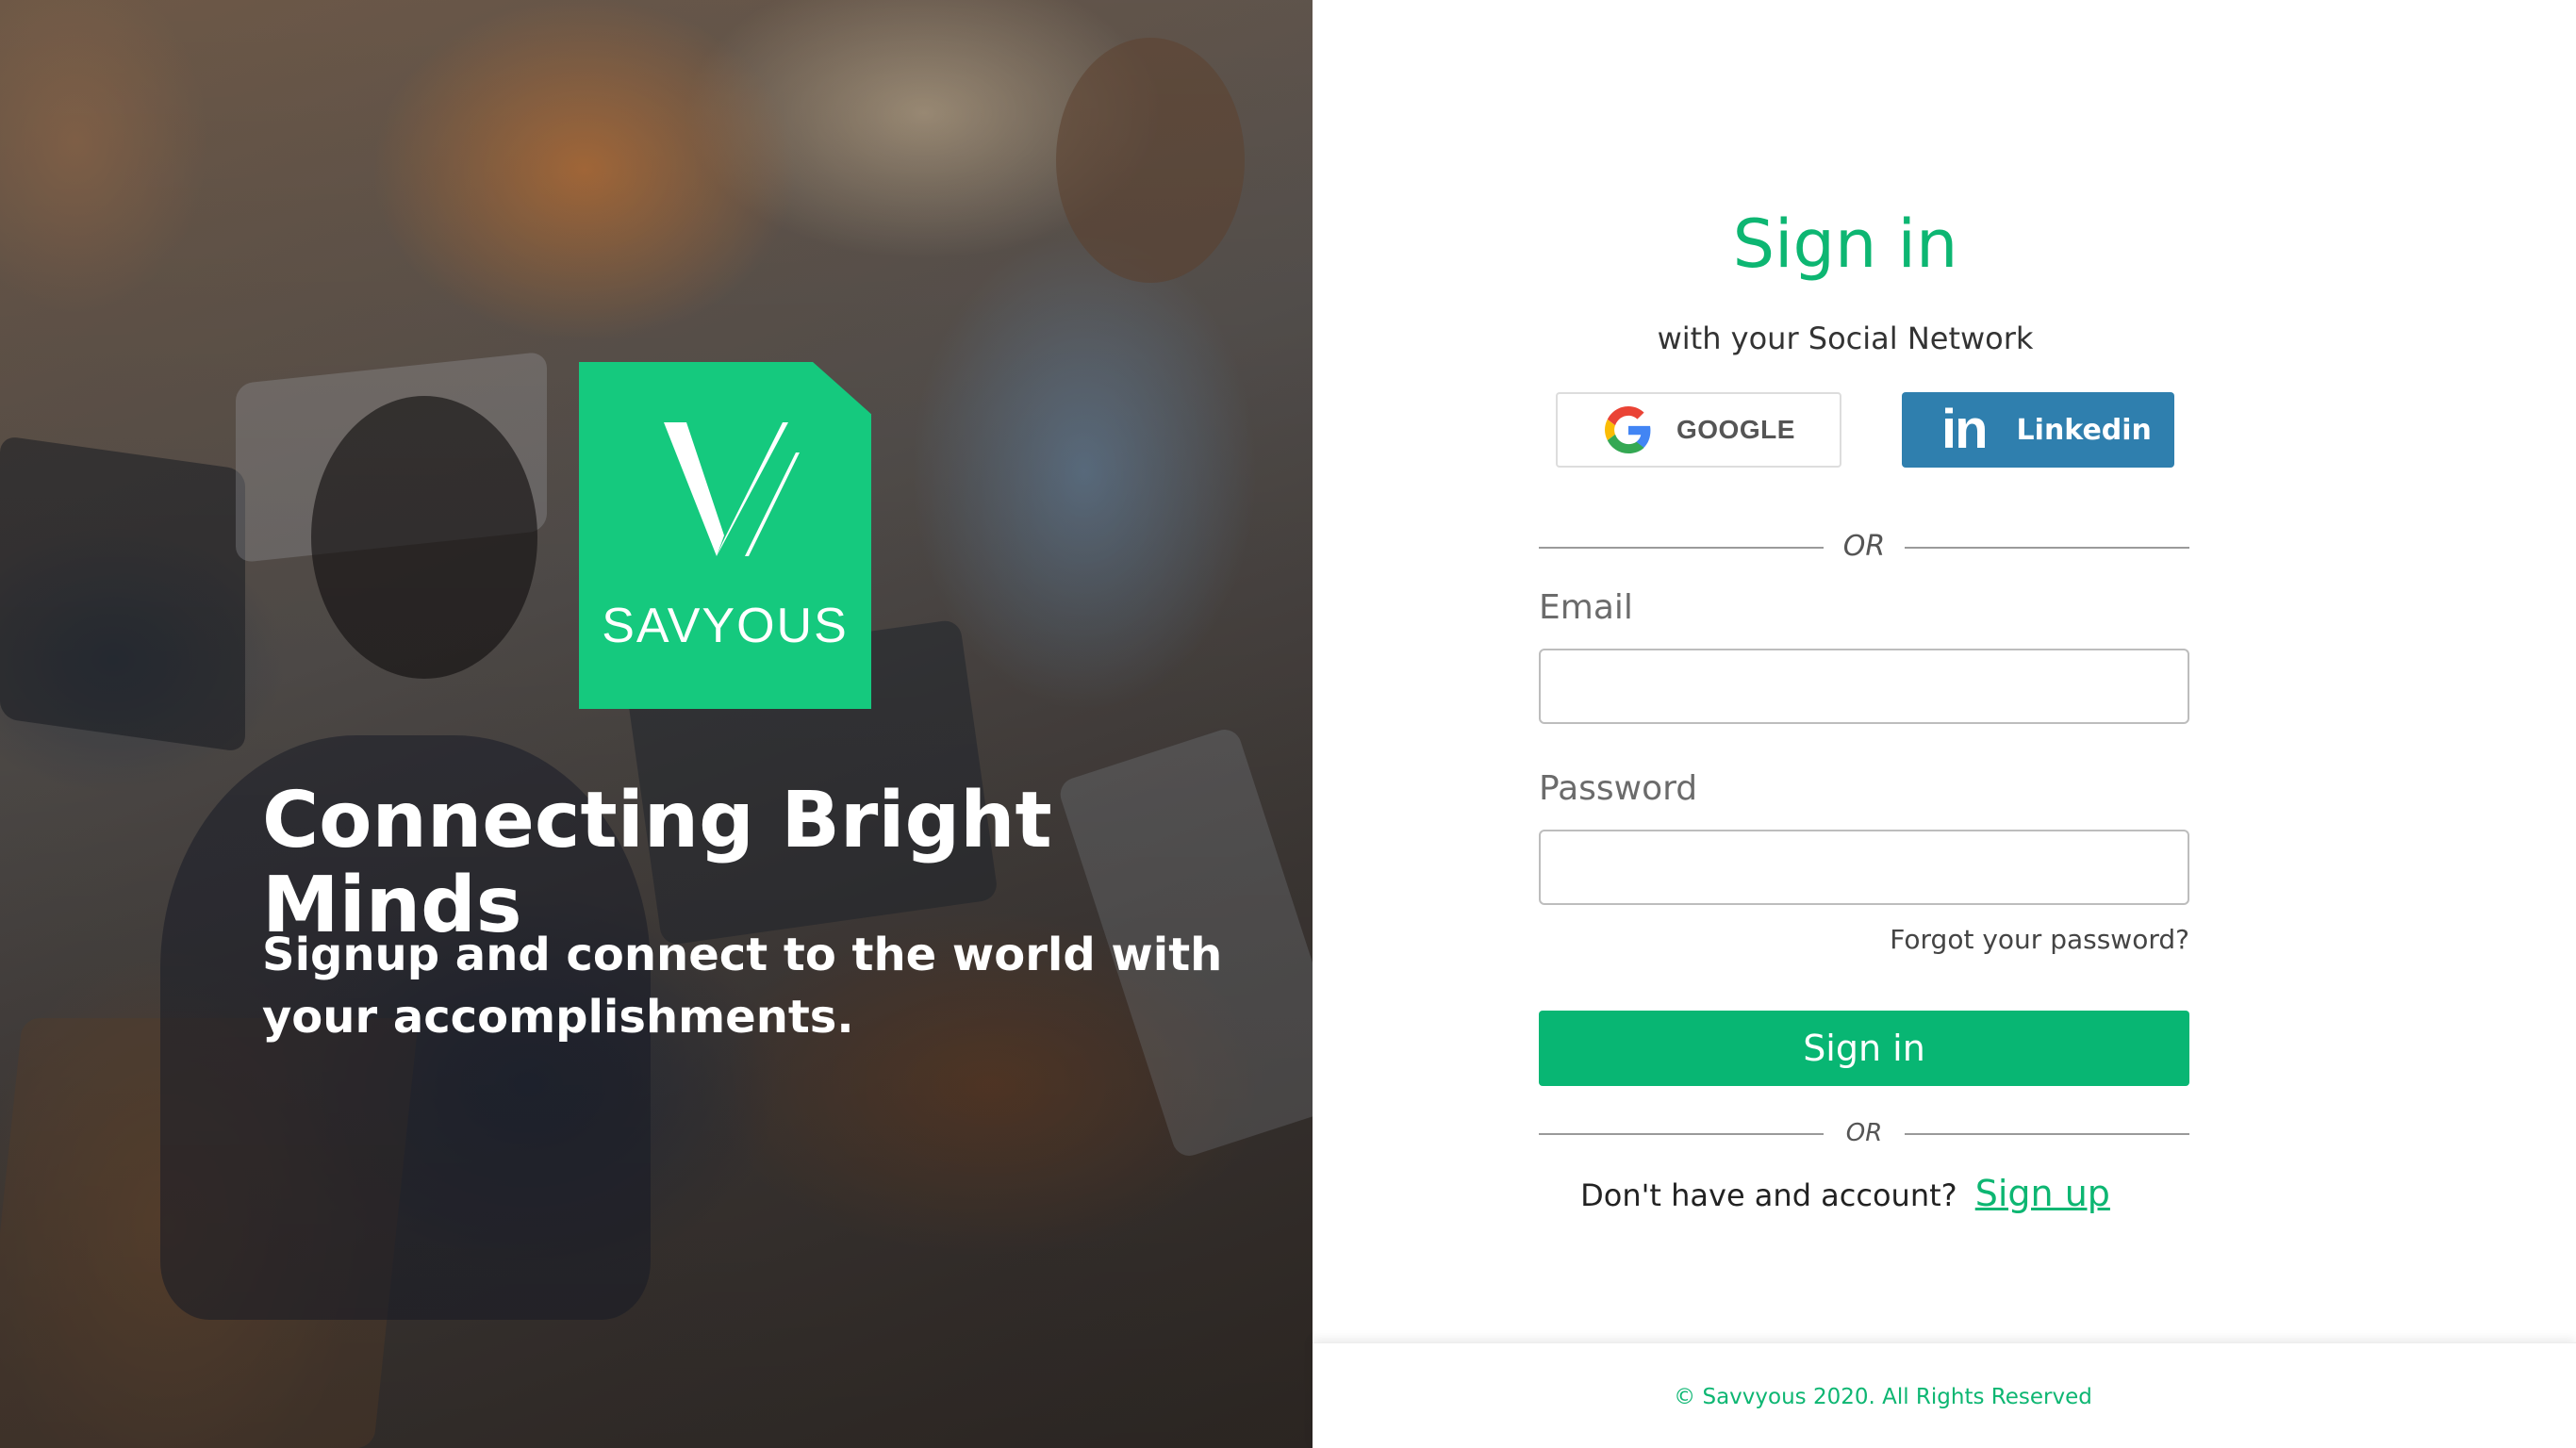  I want to click on linkedin-button-label: Linkedin, so click(2084, 430).